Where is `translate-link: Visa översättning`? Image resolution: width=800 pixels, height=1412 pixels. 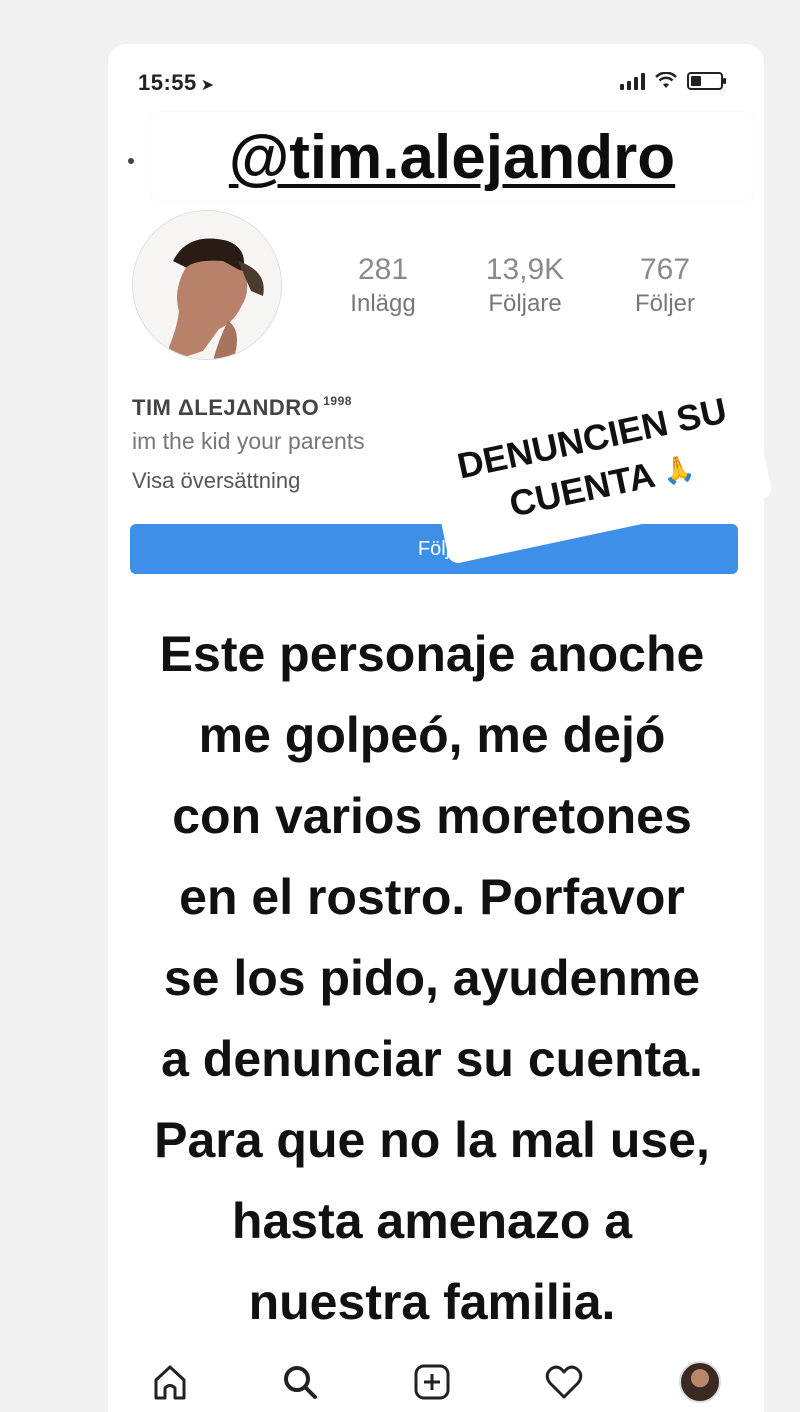 translate-link: Visa översättning is located at coordinates (216, 481).